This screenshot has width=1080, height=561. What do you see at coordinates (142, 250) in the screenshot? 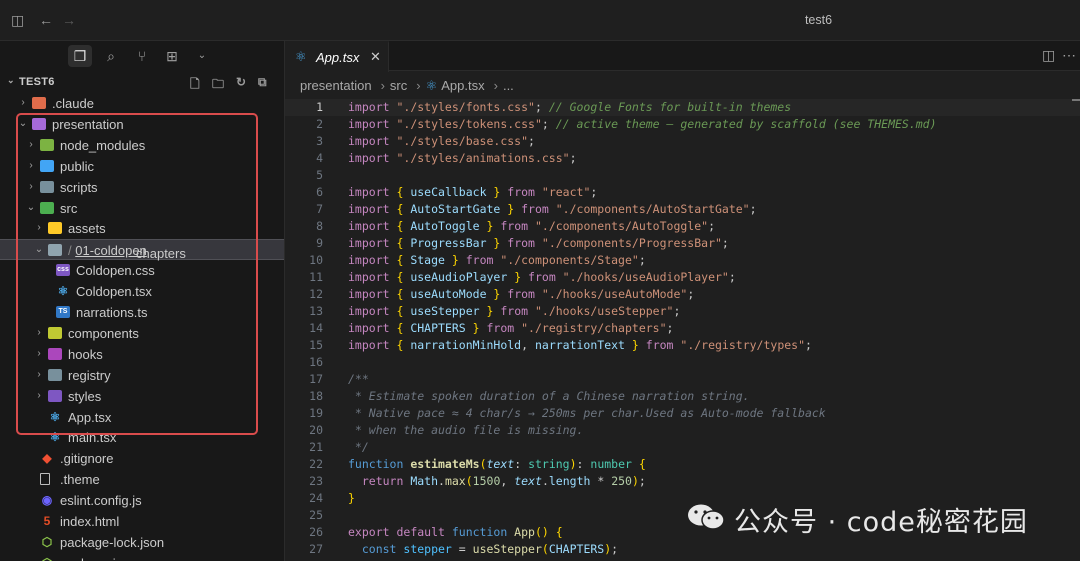
I see `tree-folder: ⌄ chapters / 01-coldopen` at bounding box center [142, 250].